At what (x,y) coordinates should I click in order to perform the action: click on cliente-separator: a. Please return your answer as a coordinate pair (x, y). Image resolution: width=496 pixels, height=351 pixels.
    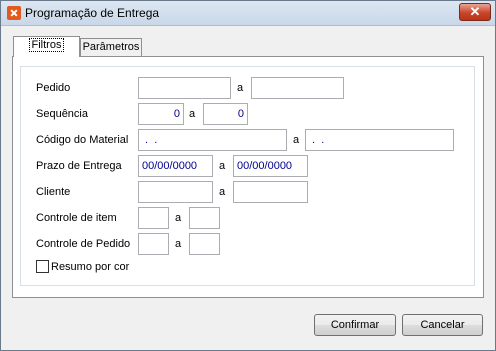
    Looking at the image, I should click on (222, 192).